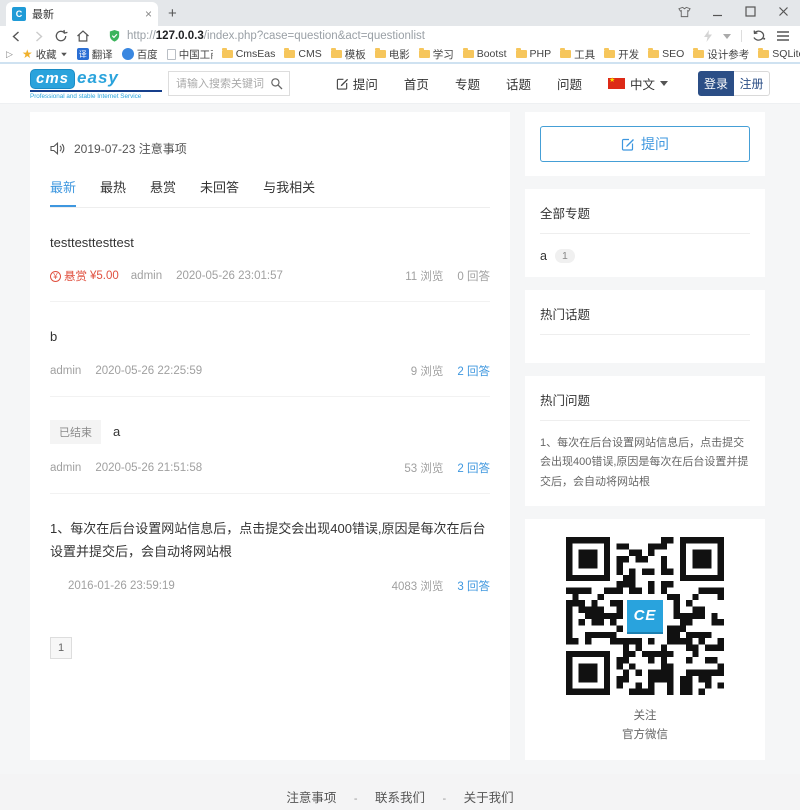 This screenshot has height=810, width=800. I want to click on bookmark-folder: 学习, so click(436, 54).